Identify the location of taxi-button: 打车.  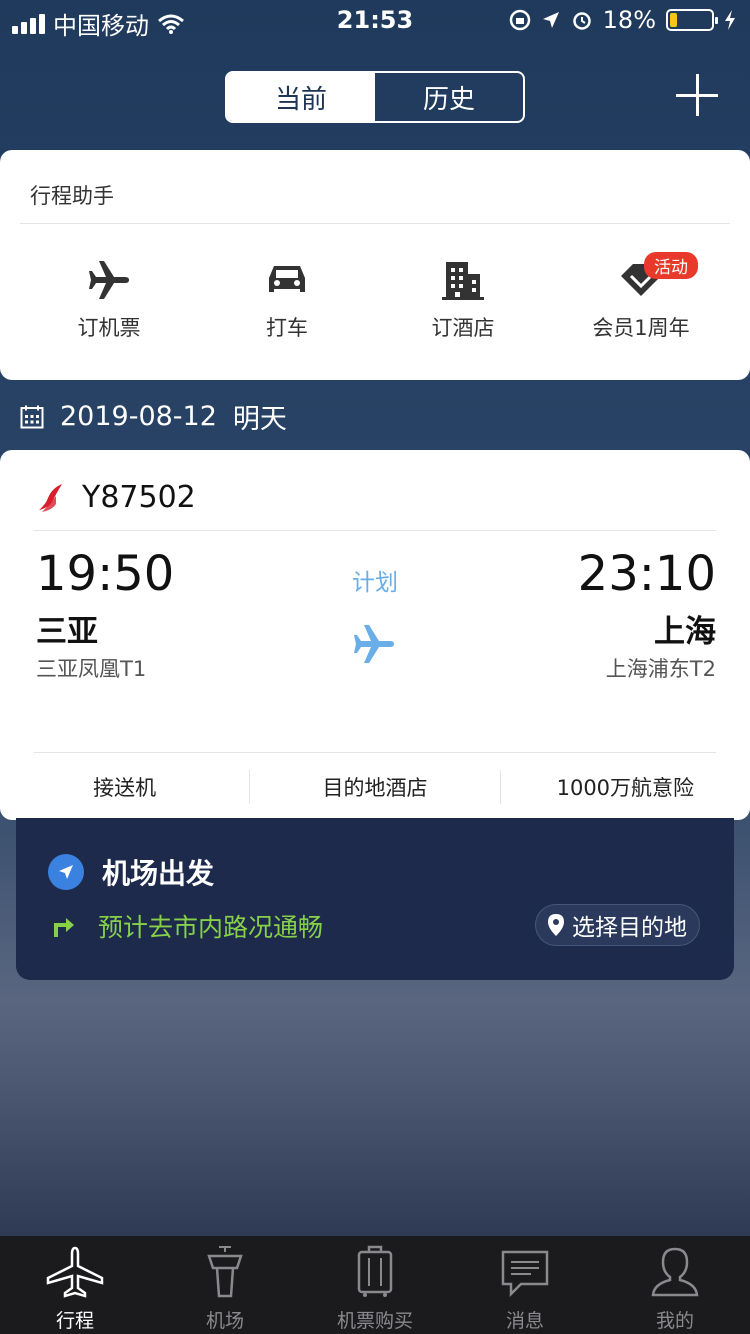
(287, 300).